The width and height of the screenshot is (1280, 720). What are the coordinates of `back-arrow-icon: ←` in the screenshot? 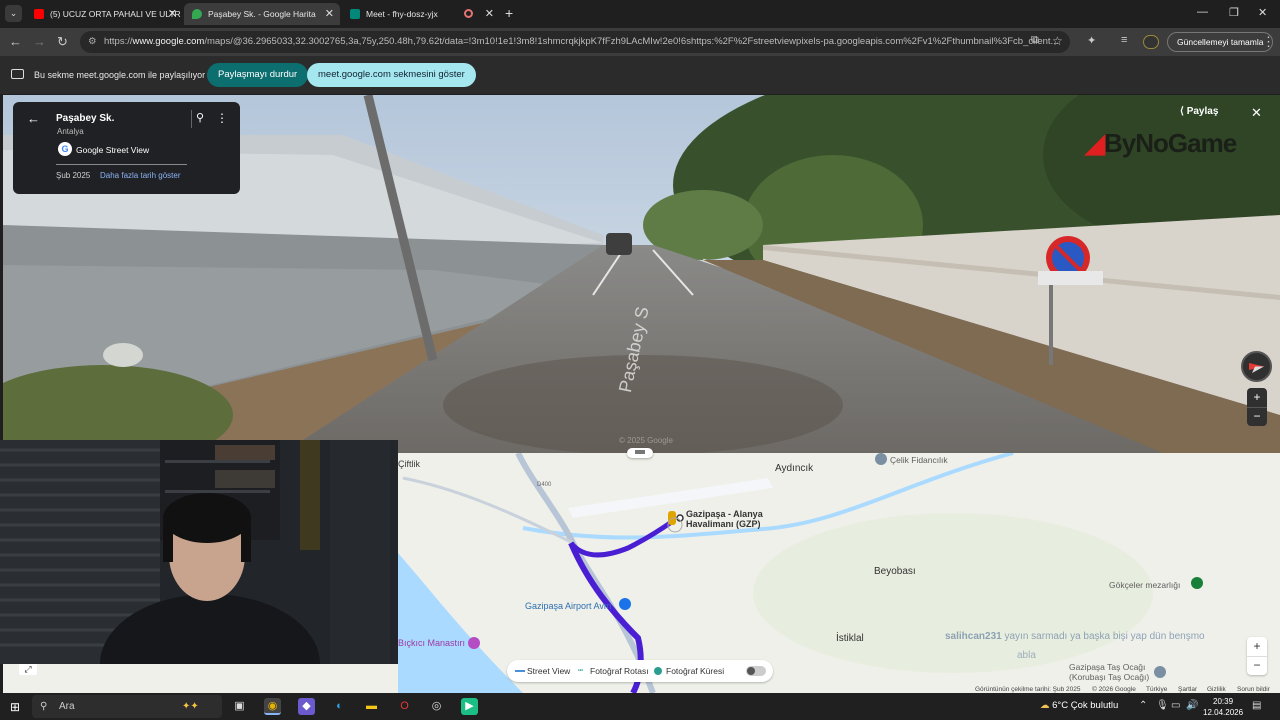 It's located at (33, 118).